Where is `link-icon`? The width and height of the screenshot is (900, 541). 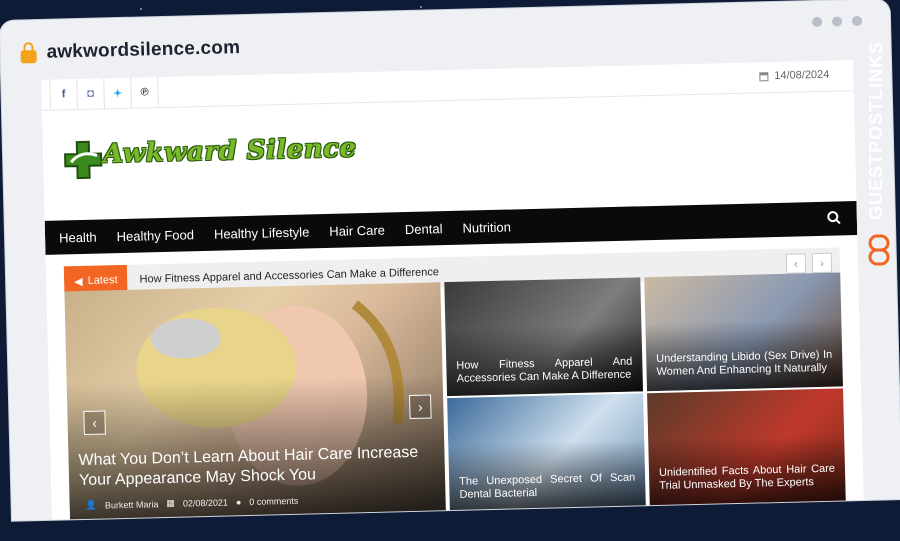 link-icon is located at coordinates (879, 250).